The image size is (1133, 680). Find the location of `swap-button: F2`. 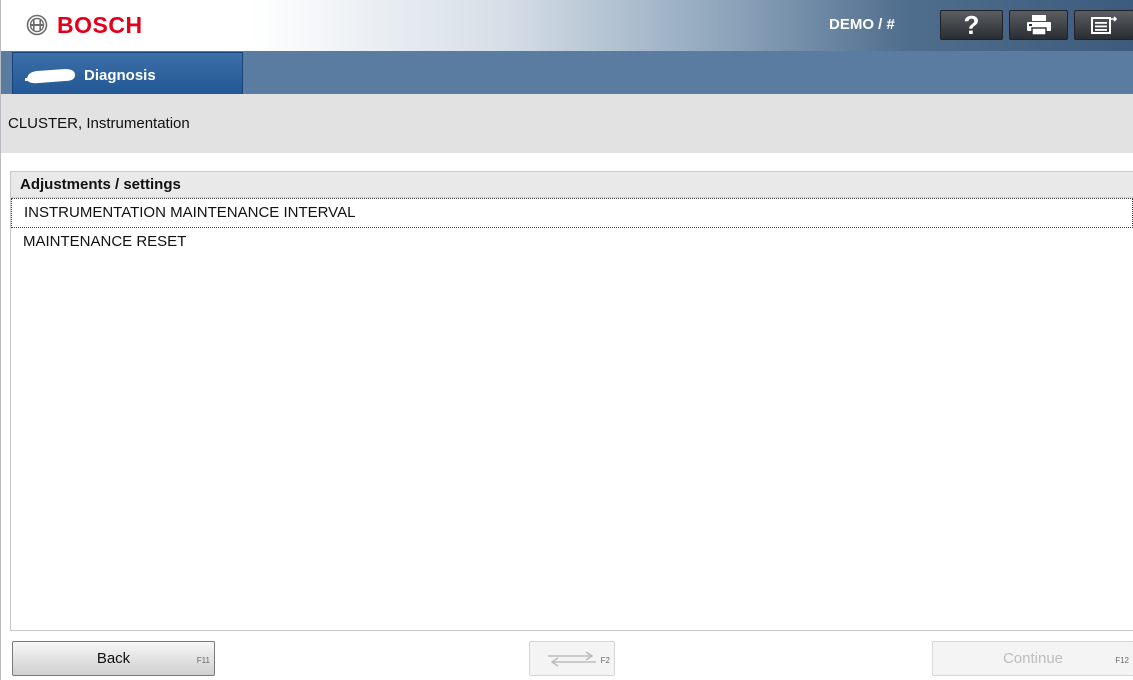

swap-button: F2 is located at coordinates (572, 658).